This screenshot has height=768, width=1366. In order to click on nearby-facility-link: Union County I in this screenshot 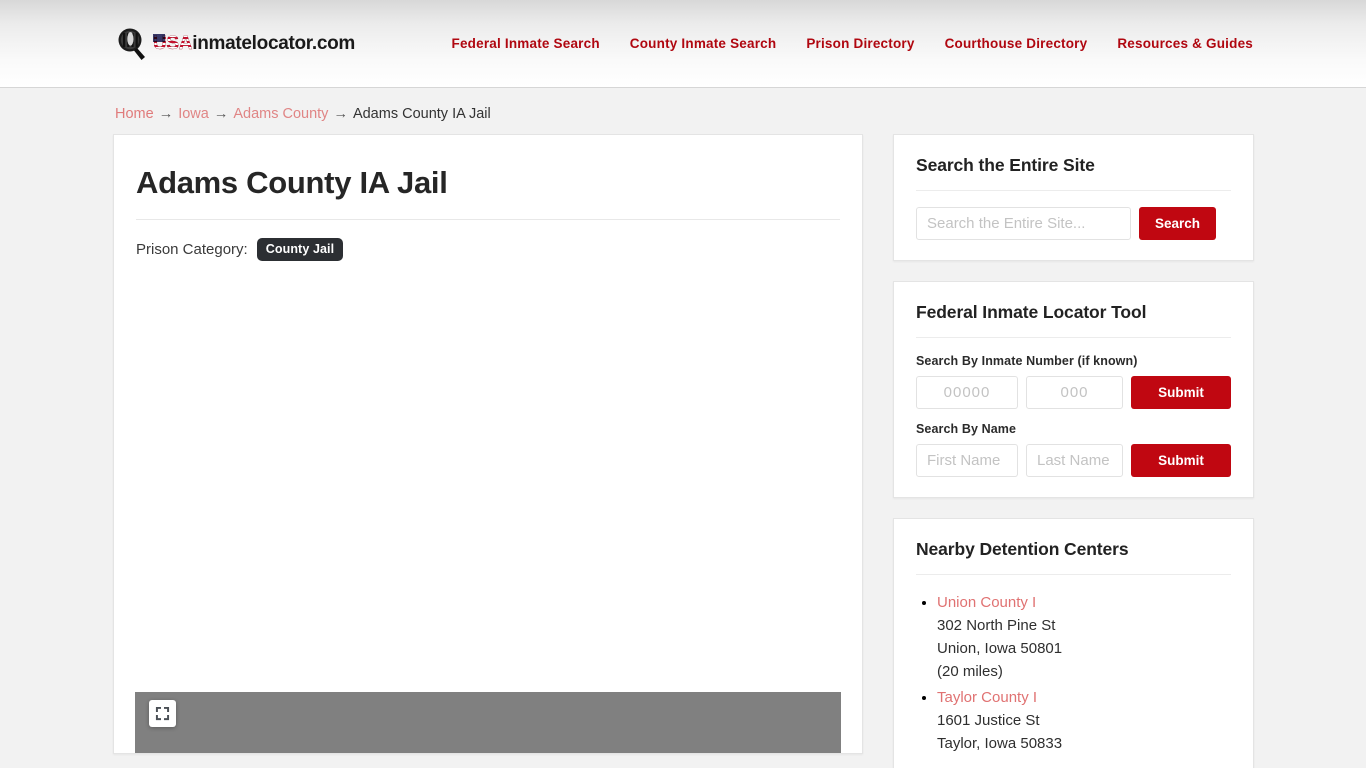, I will do `click(1084, 602)`.